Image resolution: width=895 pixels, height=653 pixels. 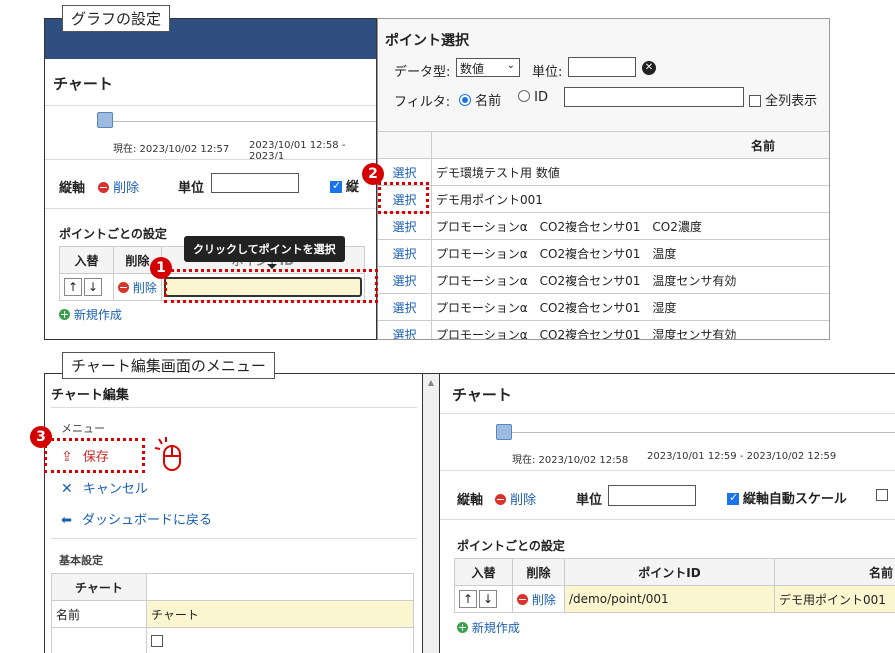 I want to click on range-label: 2023/10/01 12:59 - 2023/10/02 12:59, so click(x=742, y=456).